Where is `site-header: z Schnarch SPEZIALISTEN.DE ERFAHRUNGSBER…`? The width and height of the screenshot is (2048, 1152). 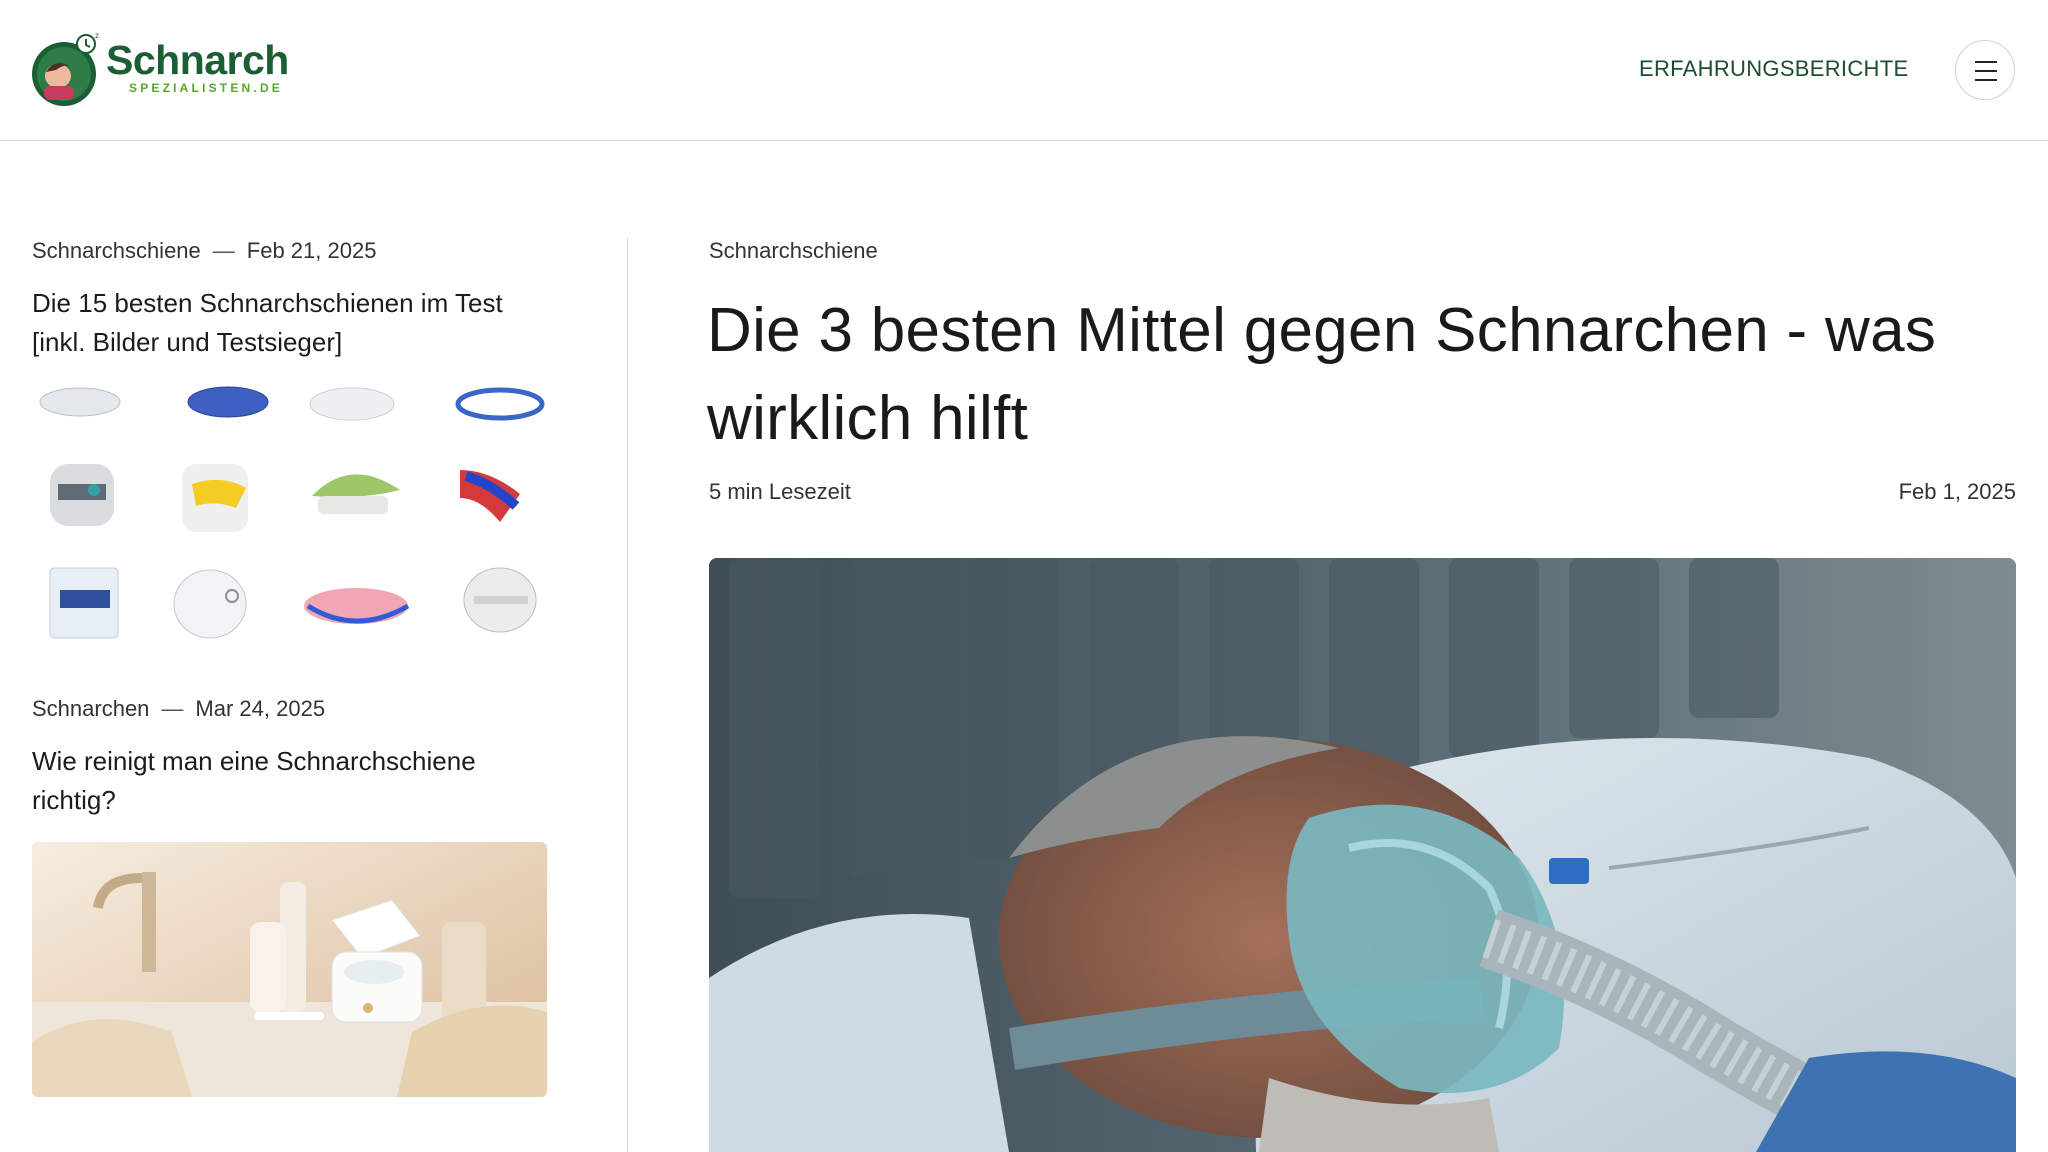 site-header: z Schnarch SPEZIALISTEN.DE ERFAHRUNGSBER… is located at coordinates (1024, 70).